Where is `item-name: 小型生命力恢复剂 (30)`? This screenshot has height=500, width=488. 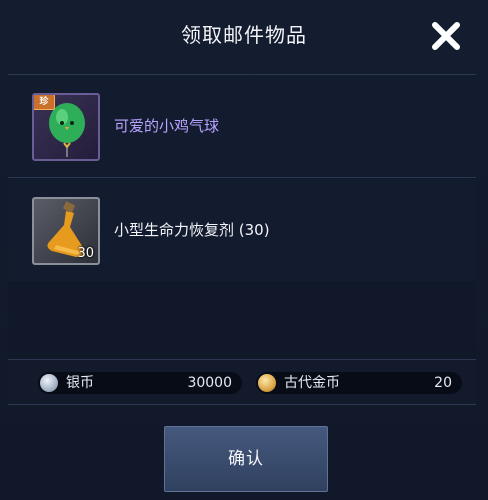 item-name: 小型生命力恢复剂 (30) is located at coordinates (192, 230).